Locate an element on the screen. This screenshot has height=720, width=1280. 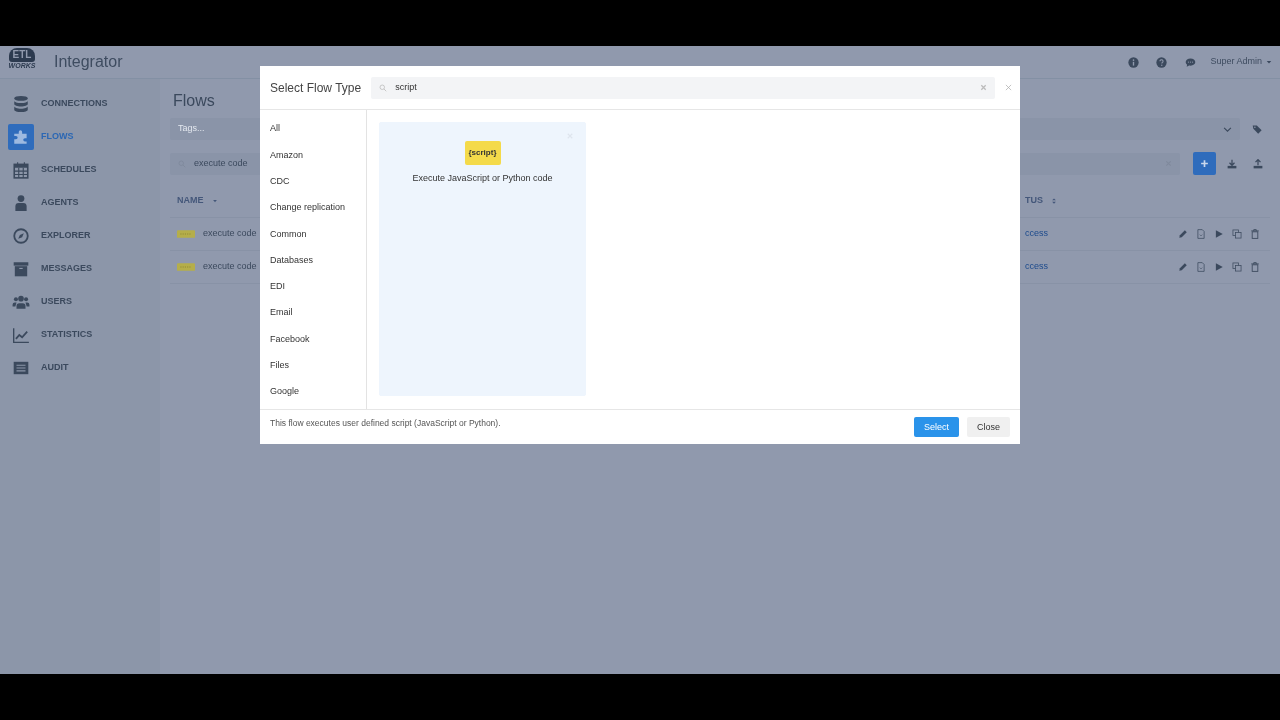
archive-icon is located at coordinates (21, 268).